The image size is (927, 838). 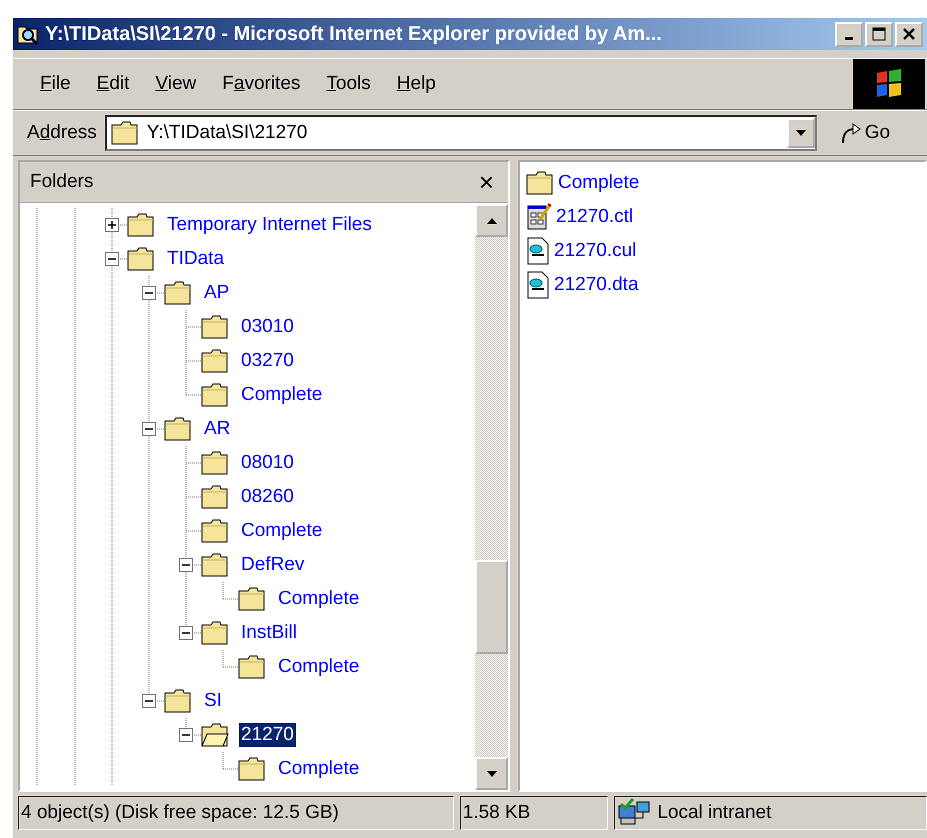 What do you see at coordinates (62, 133) in the screenshot?
I see `address-label: Address` at bounding box center [62, 133].